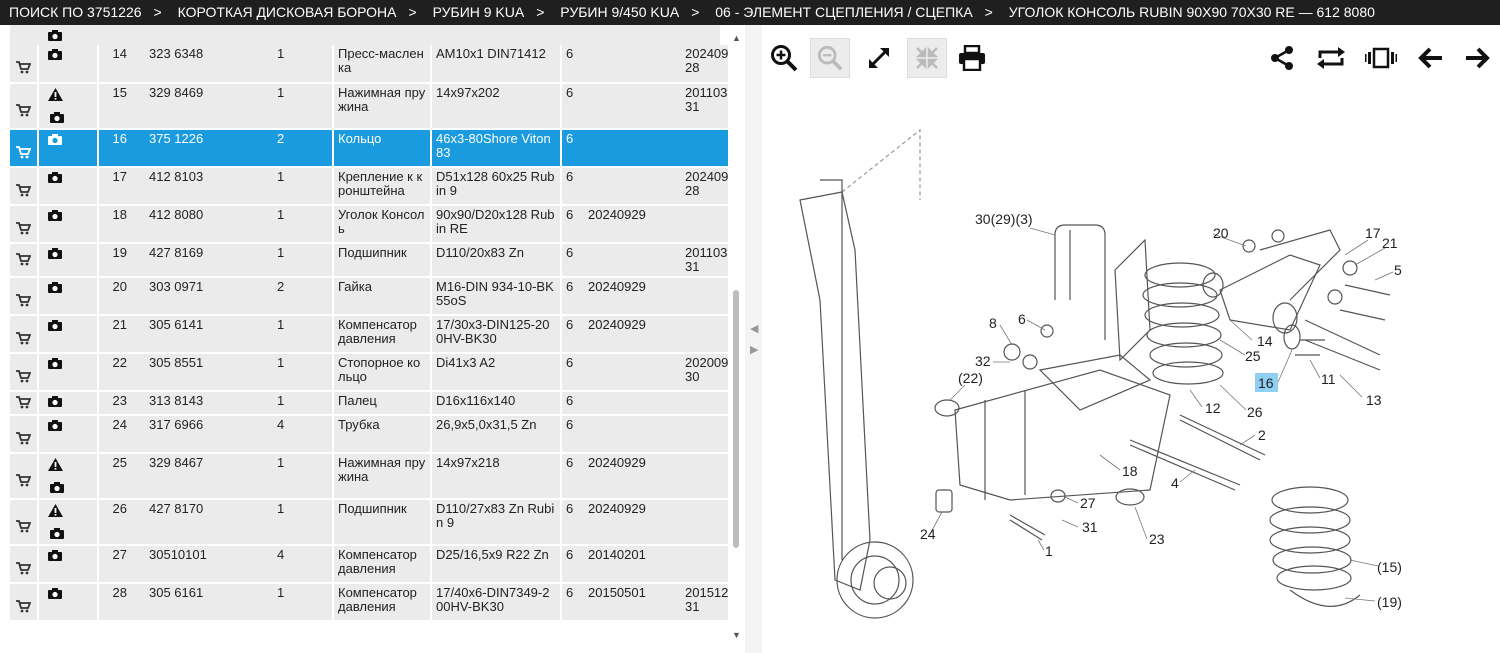 This screenshot has width=1500, height=653. Describe the element at coordinates (830, 58) in the screenshot. I see `zoom-out-button` at that location.